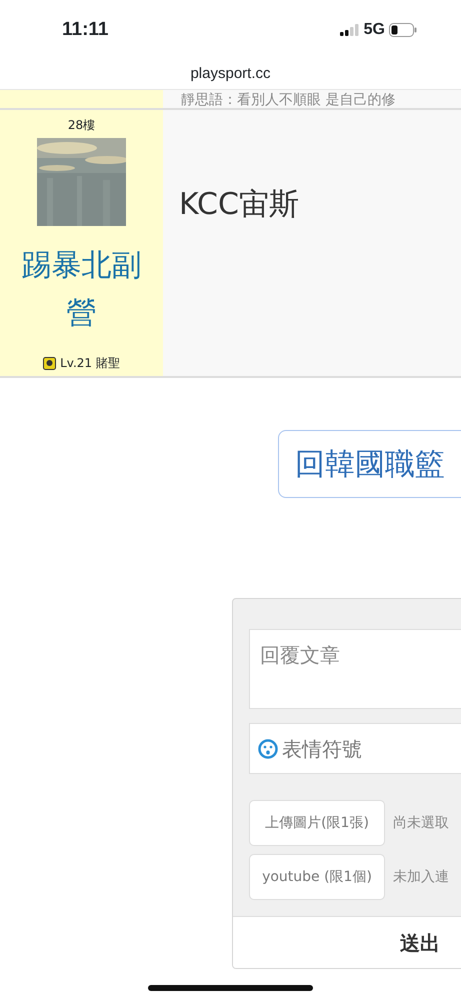 The height and width of the screenshot is (1000, 461). What do you see at coordinates (85, 30) in the screenshot?
I see `clock: 11:11` at bounding box center [85, 30].